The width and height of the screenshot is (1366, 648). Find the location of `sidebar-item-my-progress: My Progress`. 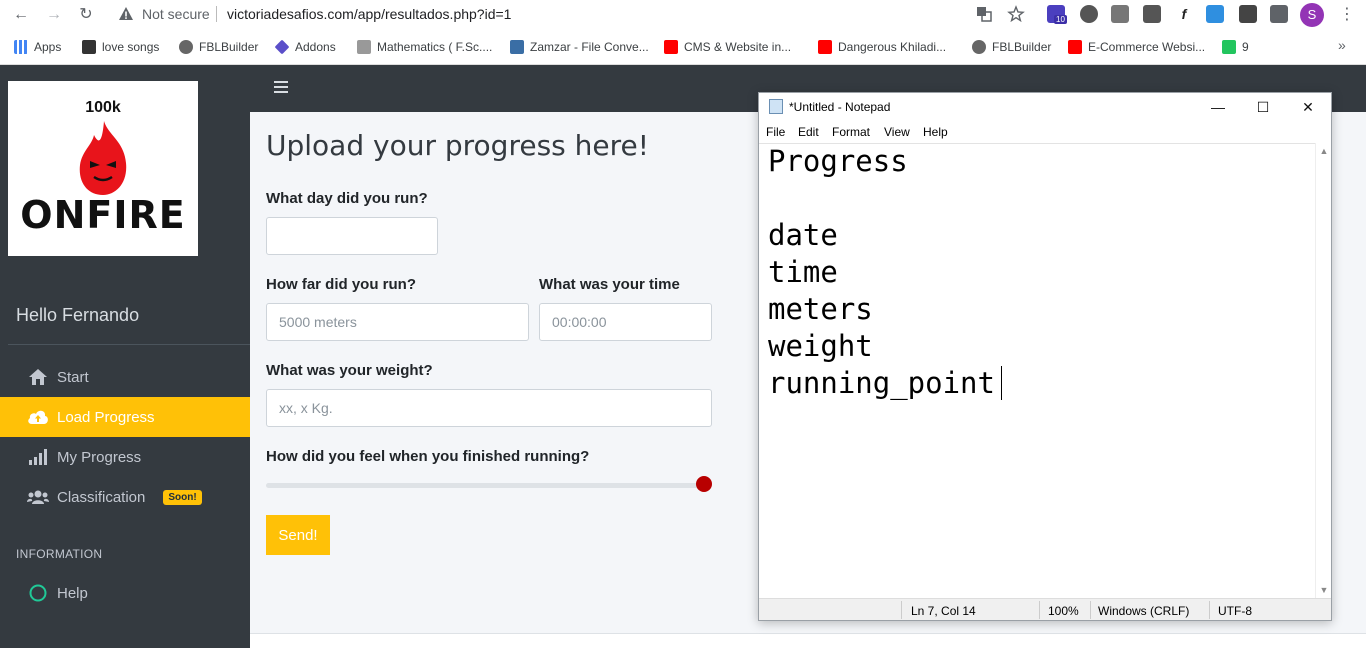

sidebar-item-my-progress: My Progress is located at coordinates (125, 457).